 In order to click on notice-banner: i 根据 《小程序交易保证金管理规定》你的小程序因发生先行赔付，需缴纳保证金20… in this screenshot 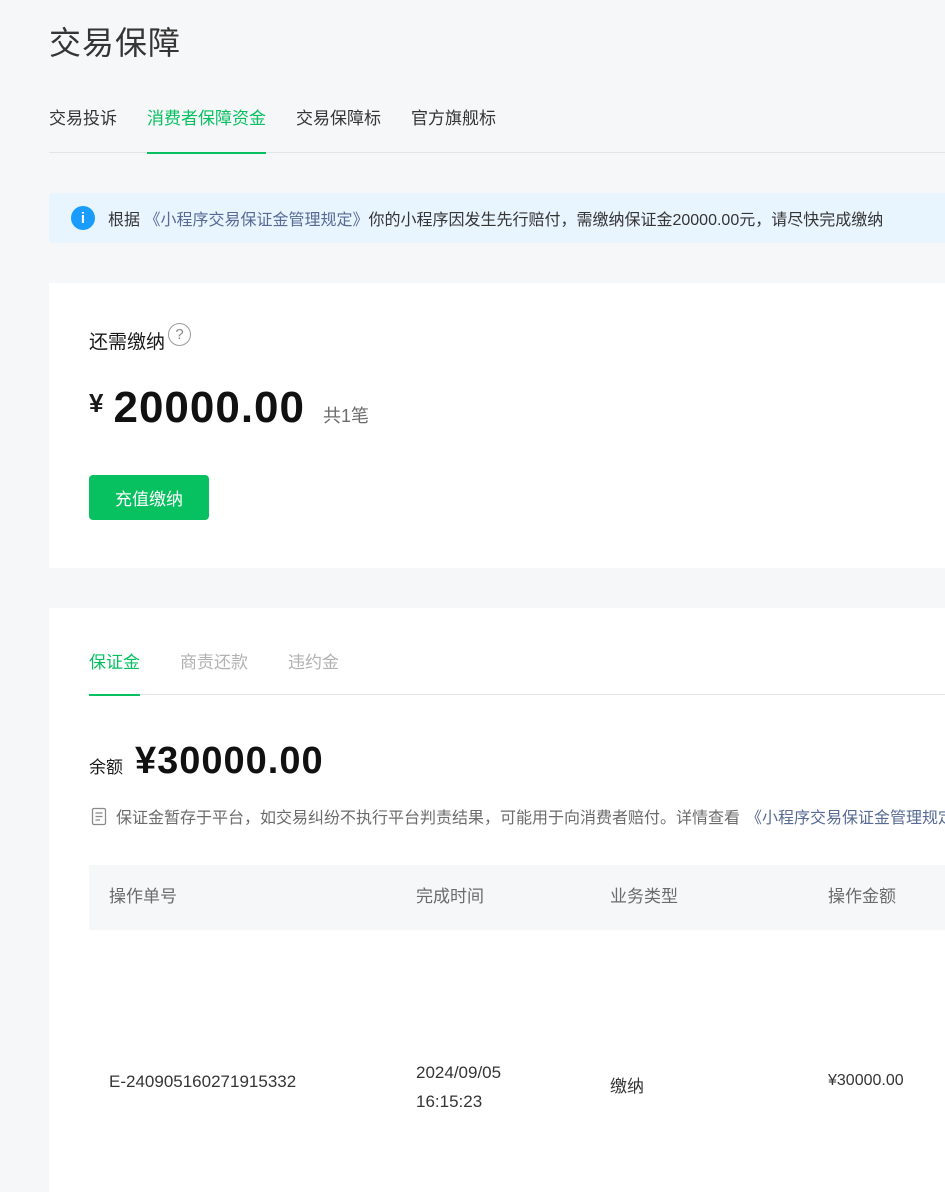, I will do `click(497, 218)`.